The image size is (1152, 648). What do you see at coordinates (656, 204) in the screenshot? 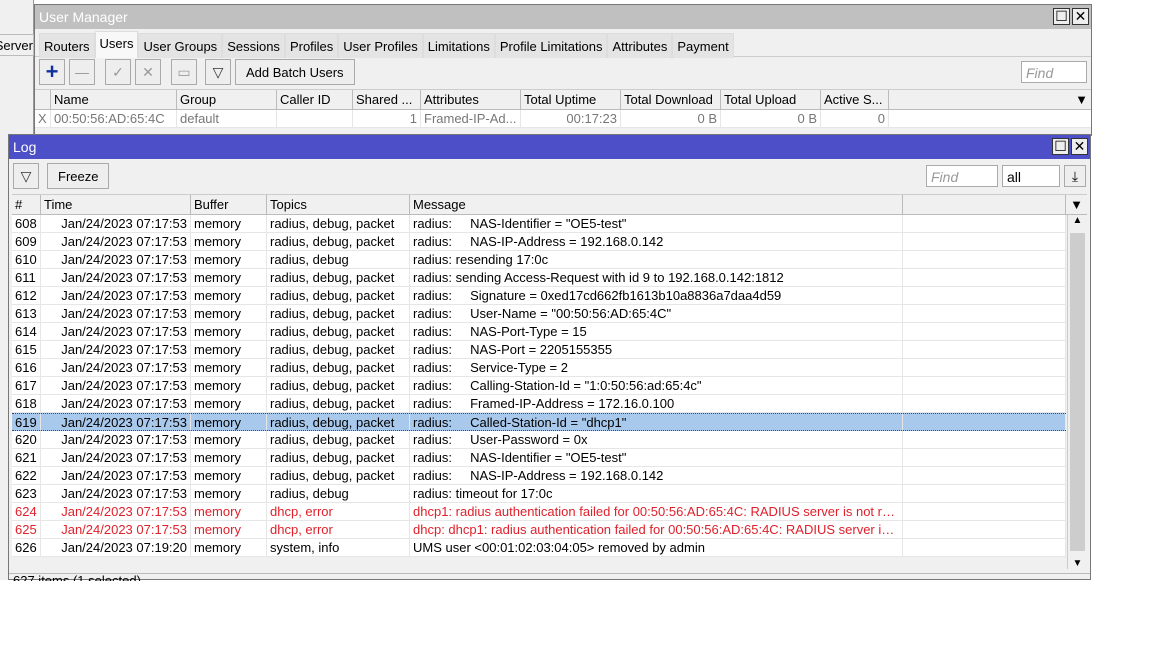
I see `column-header: Message` at bounding box center [656, 204].